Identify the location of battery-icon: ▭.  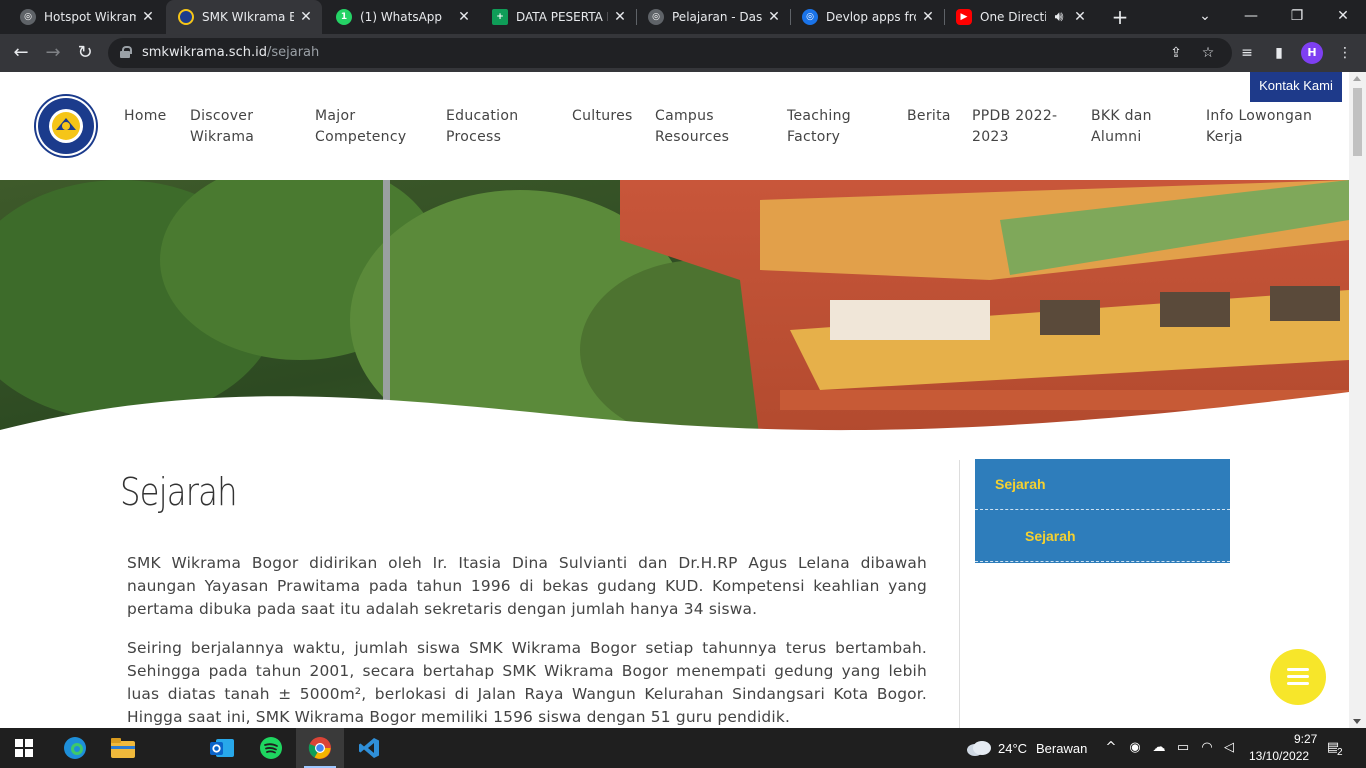
(1183, 748).